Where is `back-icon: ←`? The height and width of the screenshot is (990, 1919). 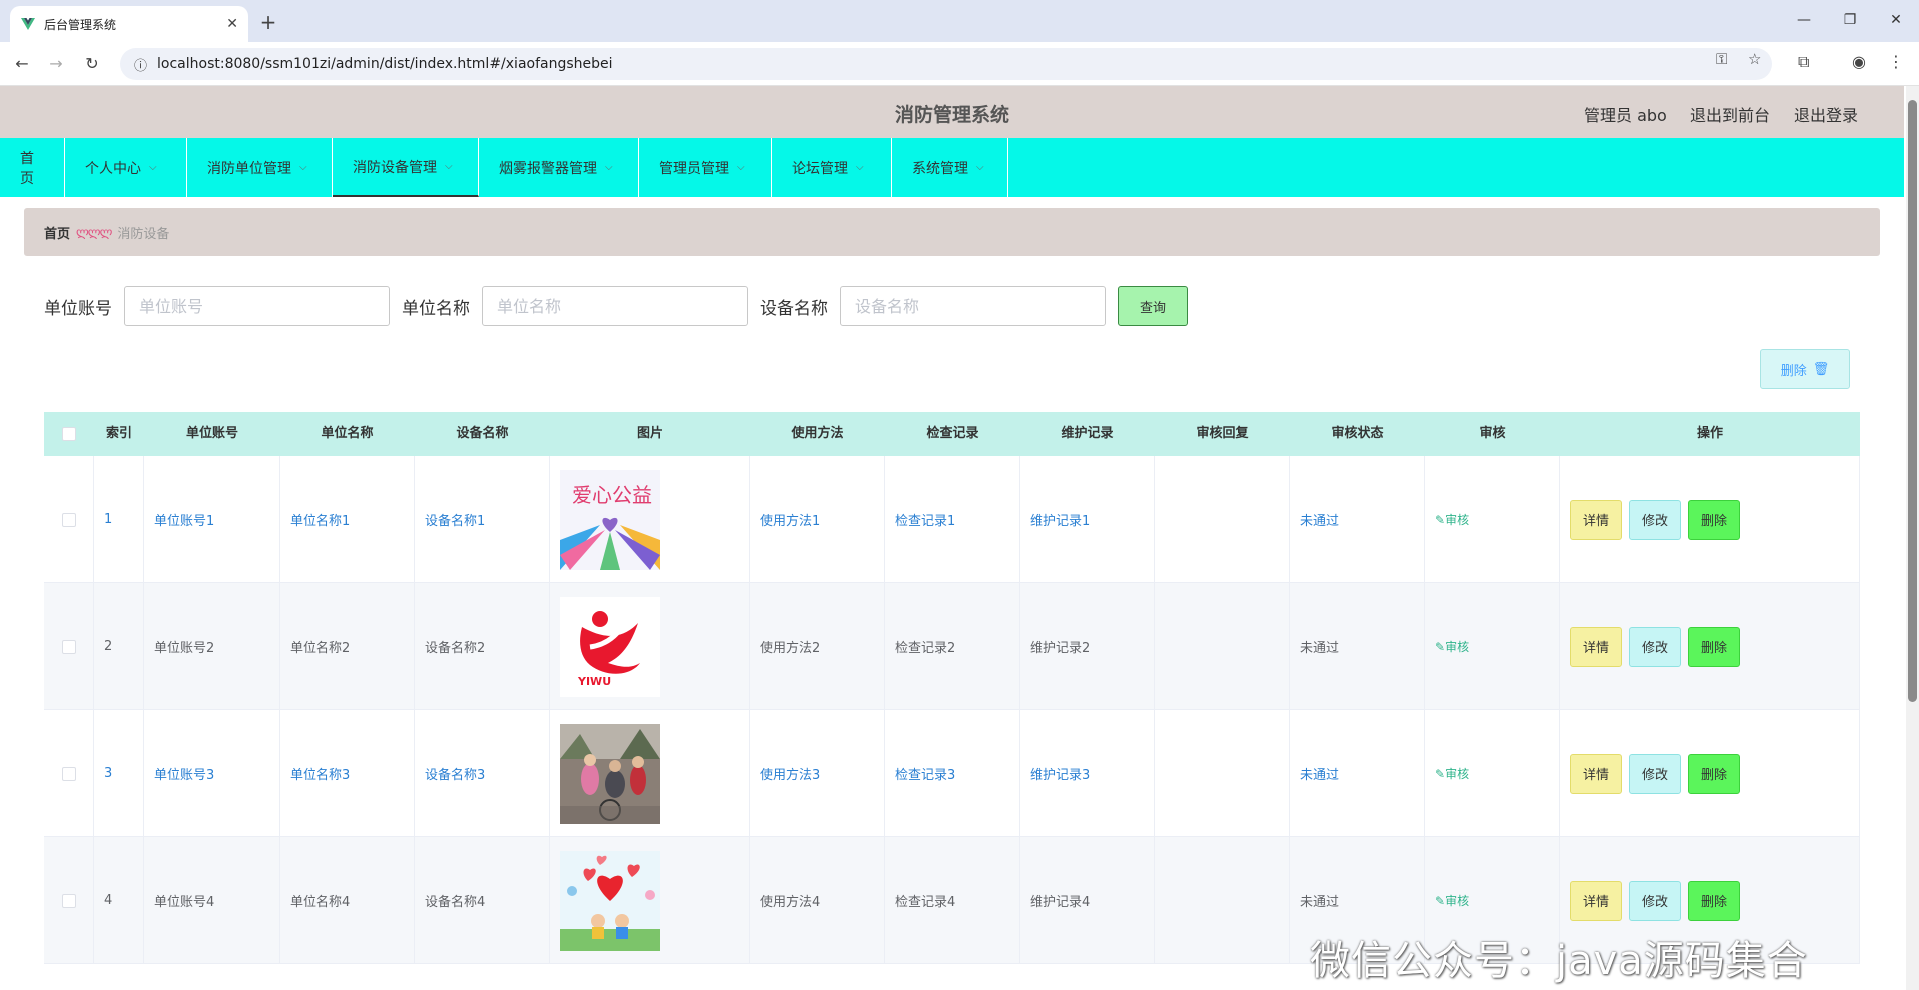
back-icon: ← is located at coordinates (22, 64).